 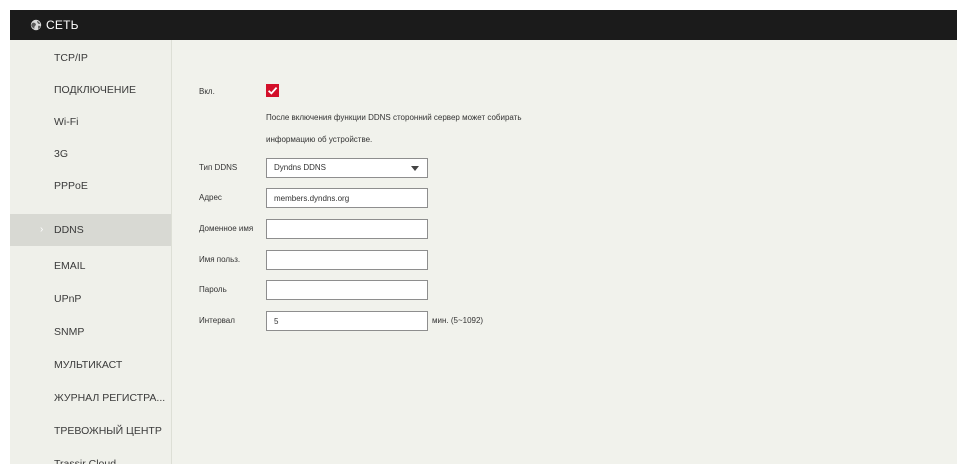 What do you see at coordinates (347, 229) in the screenshot?
I see `domain-name-input` at bounding box center [347, 229].